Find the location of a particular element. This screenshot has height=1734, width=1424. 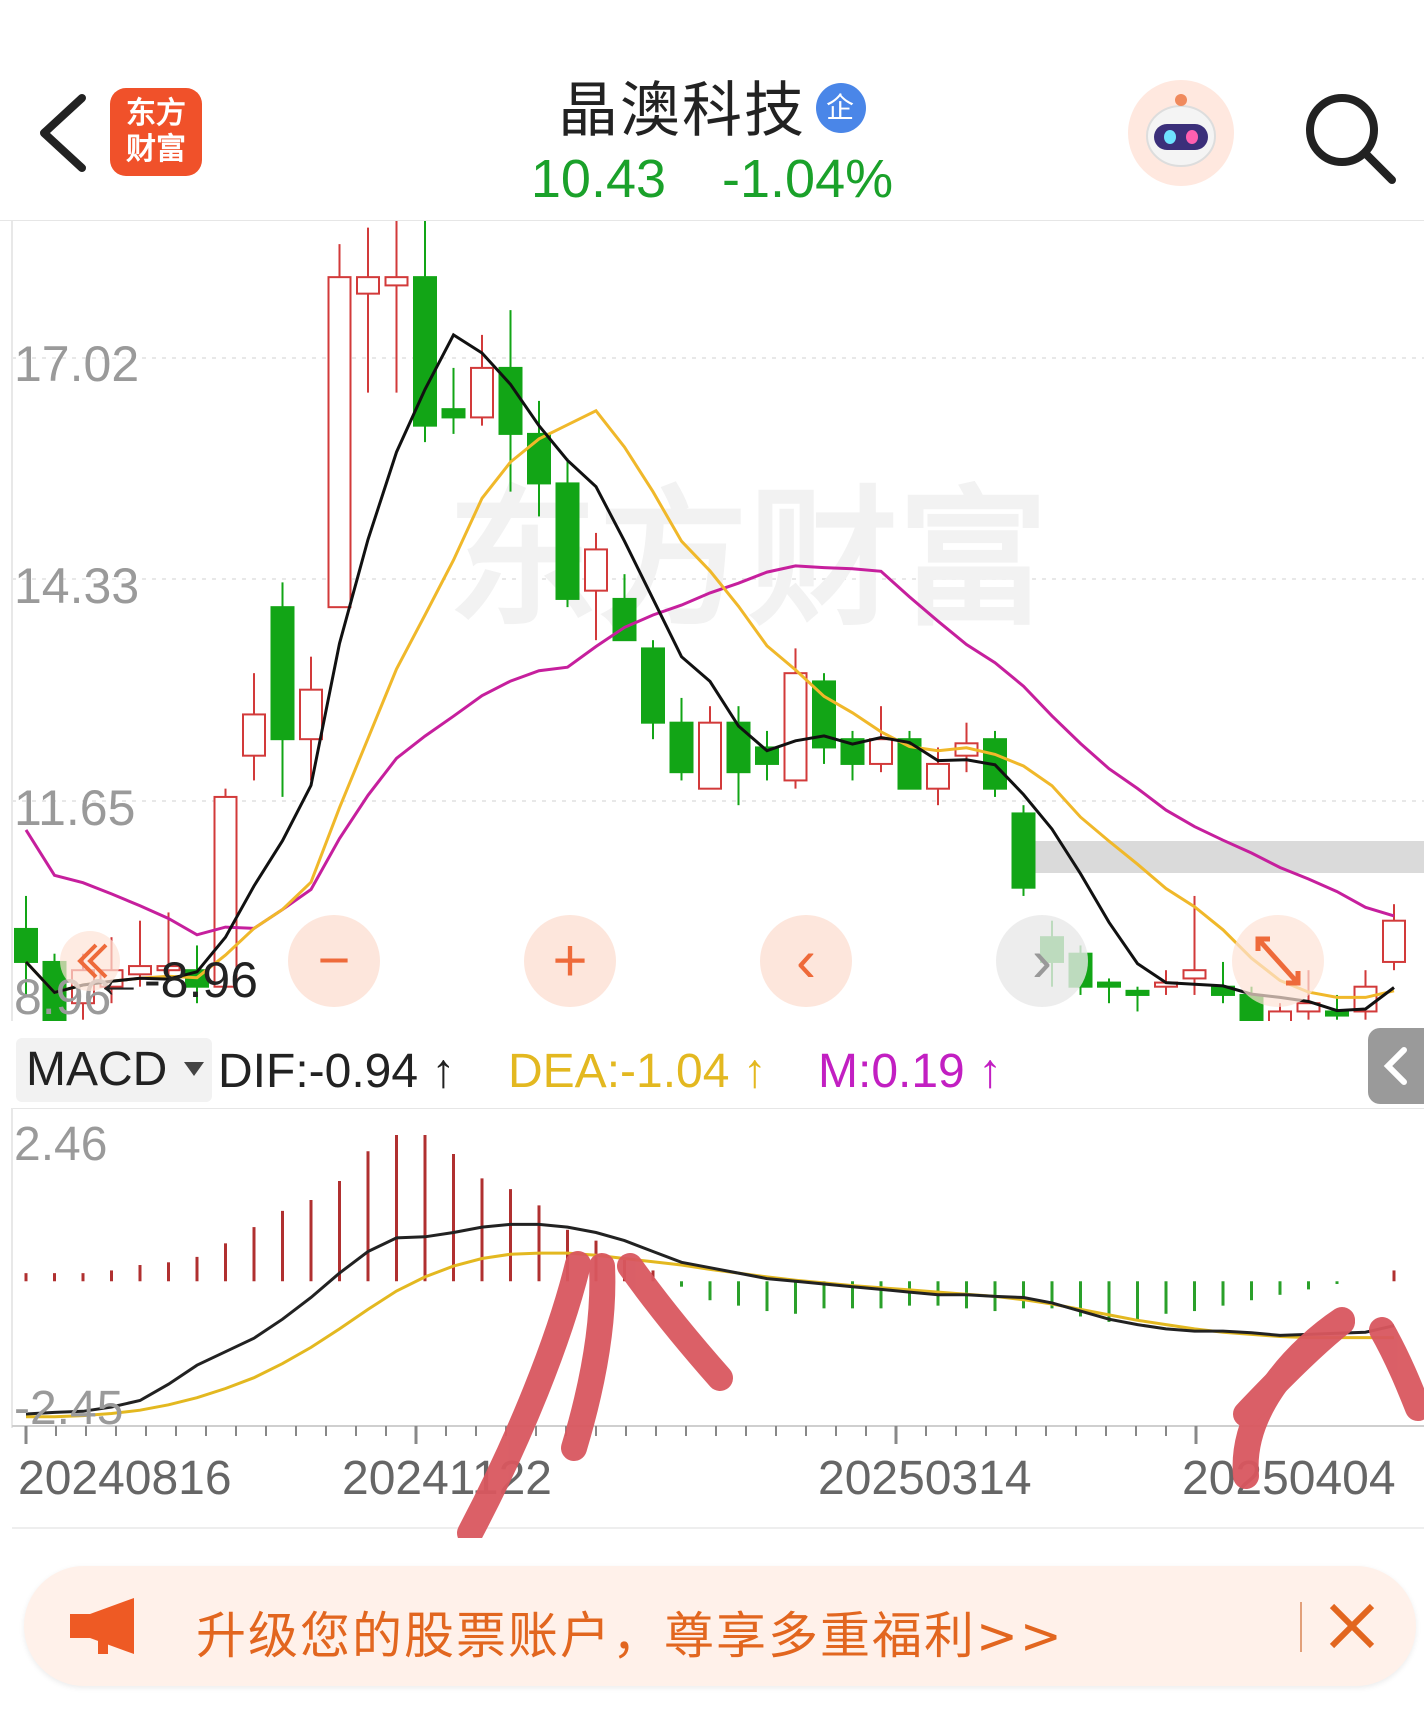

x-label: 20240816 is located at coordinates (125, 1478).